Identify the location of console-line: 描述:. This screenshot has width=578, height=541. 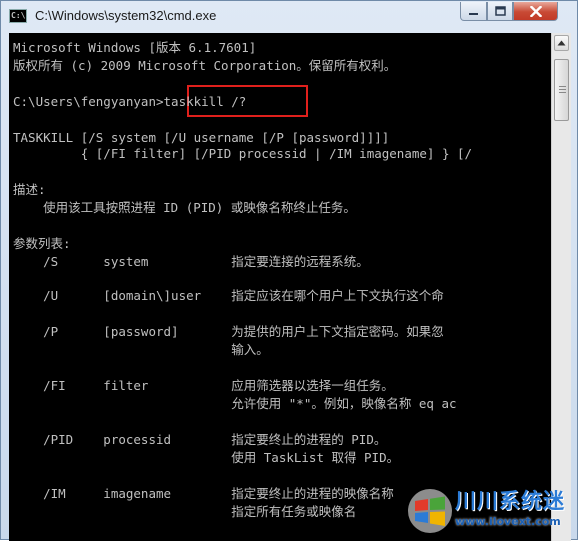
(29, 189).